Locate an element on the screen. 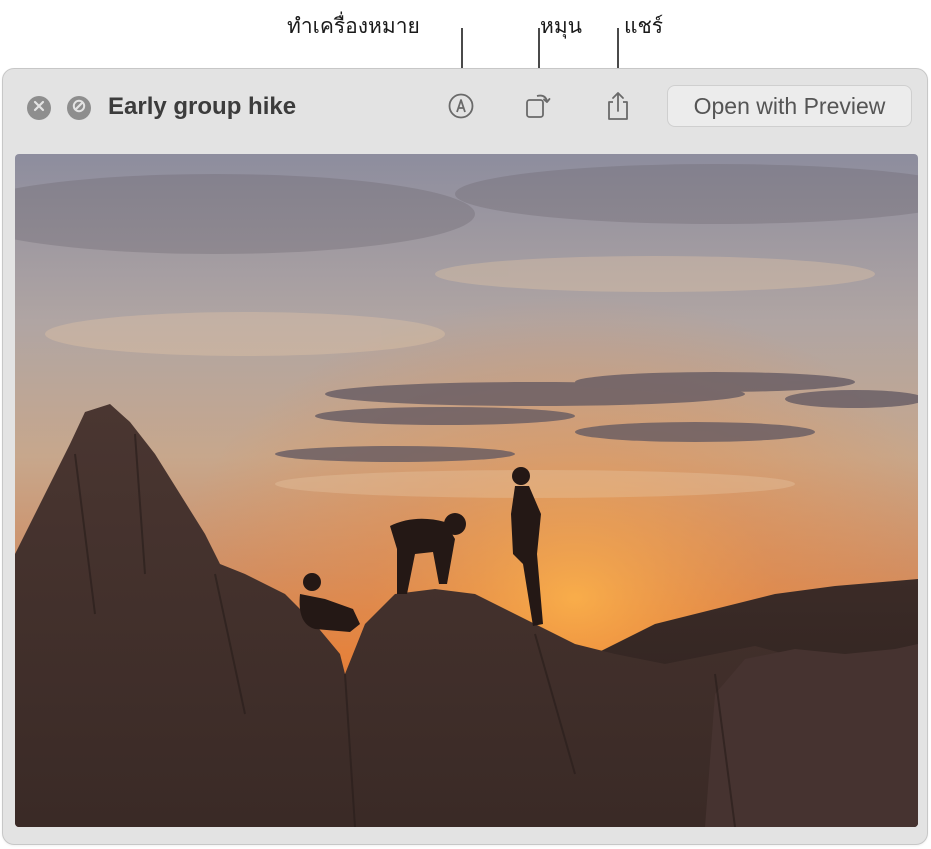 This screenshot has height=849, width=931. rotate-callout-label: หมุน is located at coordinates (561, 26).